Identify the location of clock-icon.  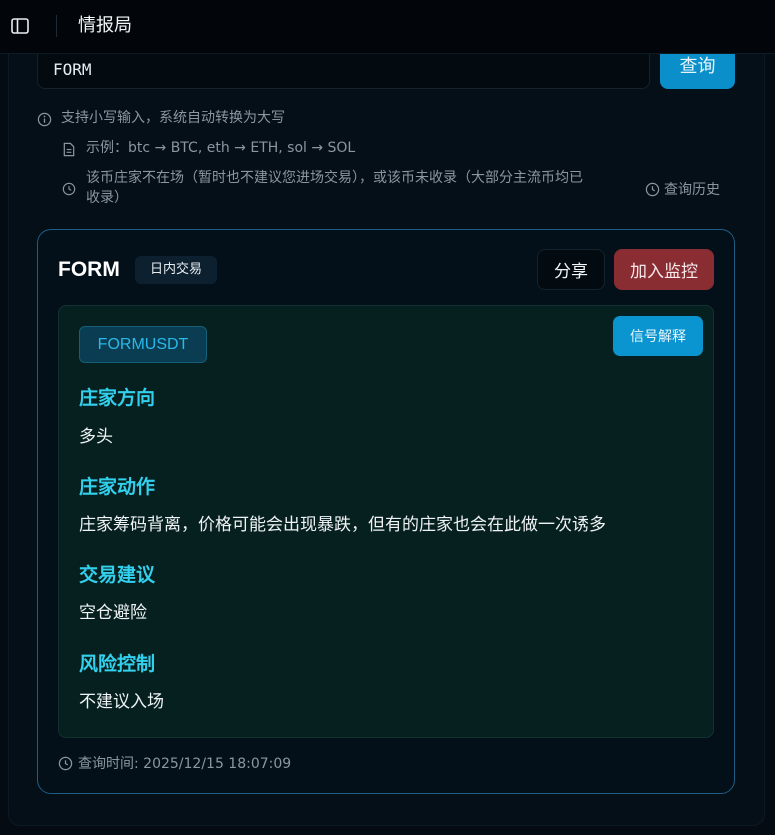
(69, 190).